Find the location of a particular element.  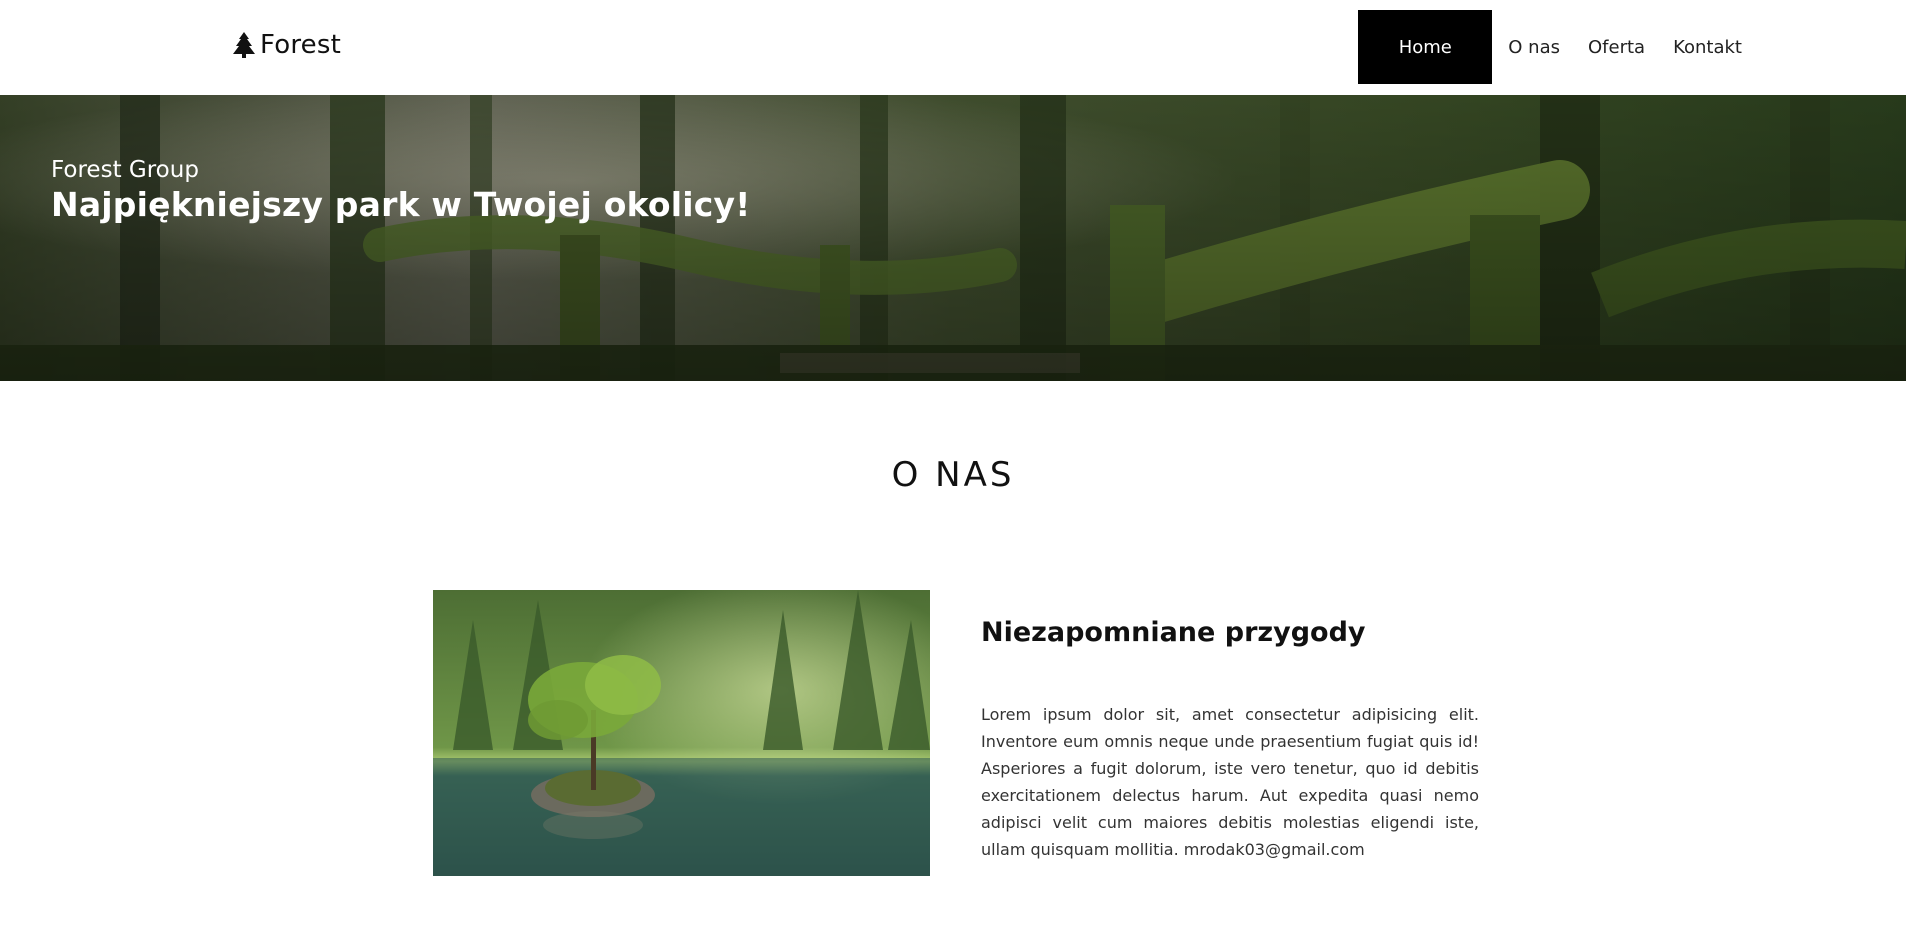

brand-name: Forest is located at coordinates (300, 45).